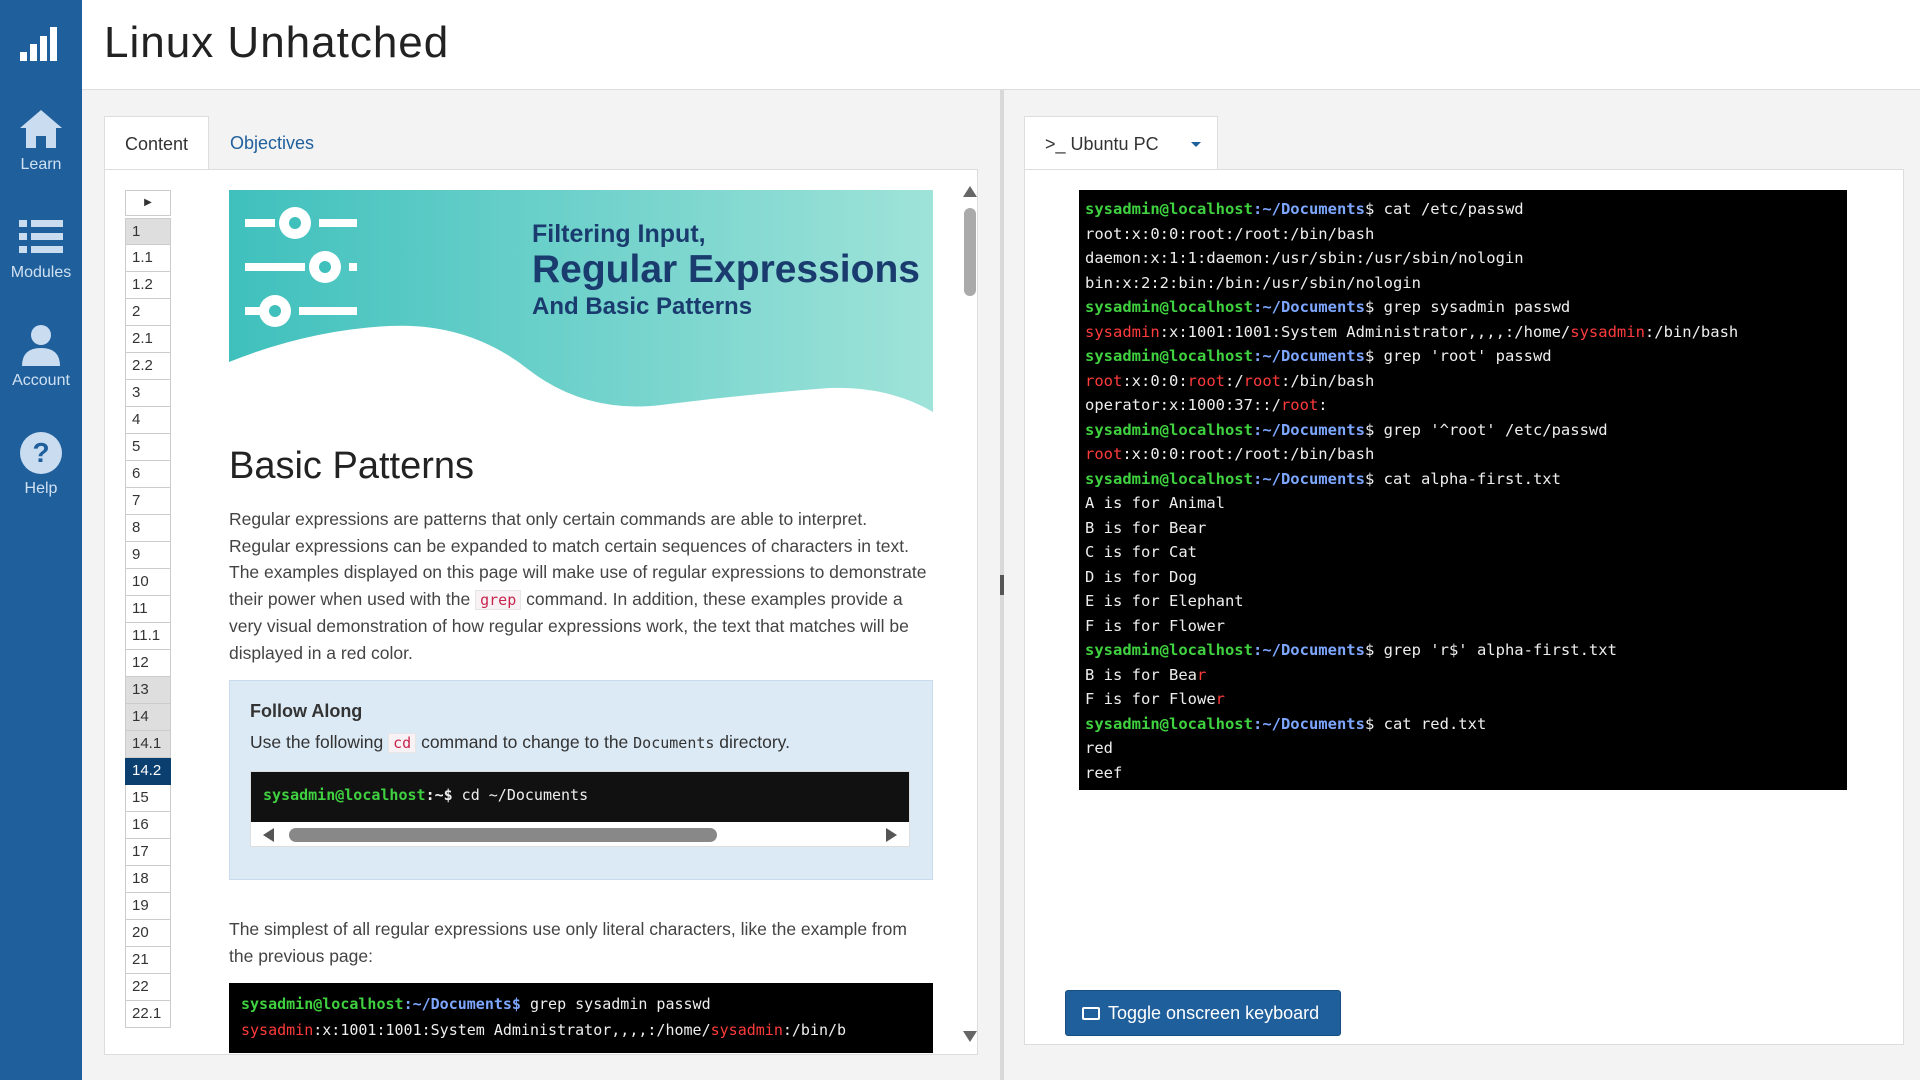 The width and height of the screenshot is (1920, 1080). Describe the element at coordinates (1467, 307) in the screenshot. I see `output-text: $ grep sysadmin passwd` at that location.